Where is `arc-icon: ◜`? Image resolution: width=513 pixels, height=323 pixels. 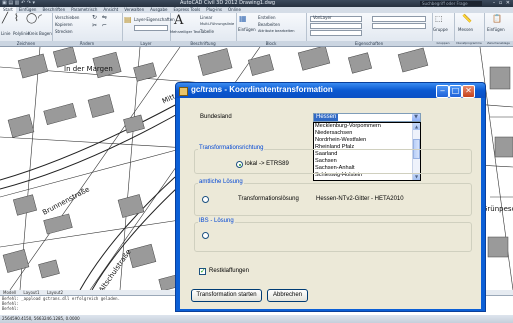
arc-icon: ◜ is located at coordinates (40, 19).